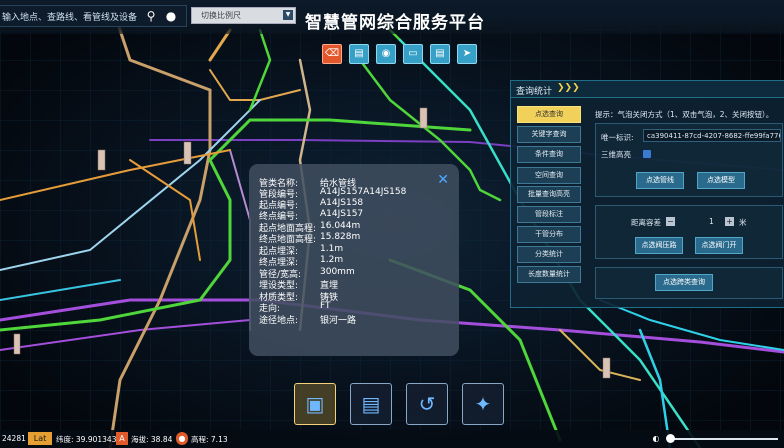 This screenshot has height=448, width=784. I want to click on menu-condition-query: 条件查询, so click(549, 154).